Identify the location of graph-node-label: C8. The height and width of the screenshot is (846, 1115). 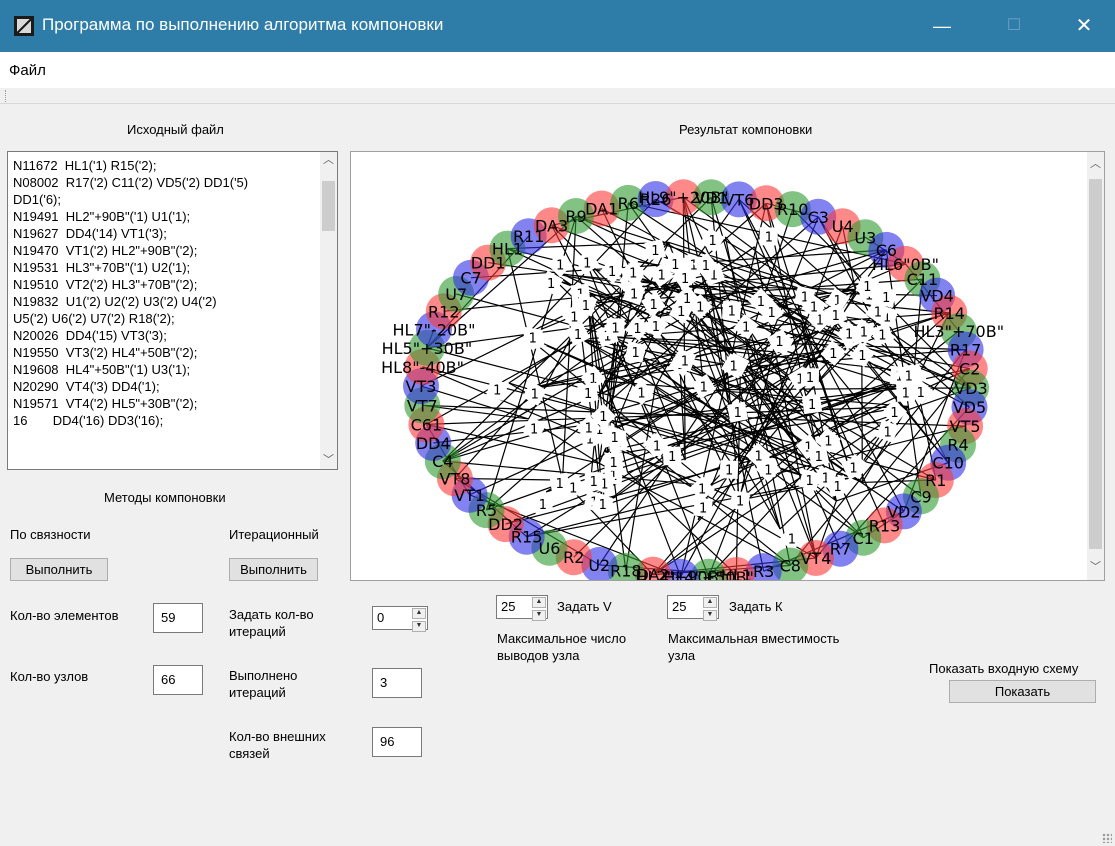
(790, 565).